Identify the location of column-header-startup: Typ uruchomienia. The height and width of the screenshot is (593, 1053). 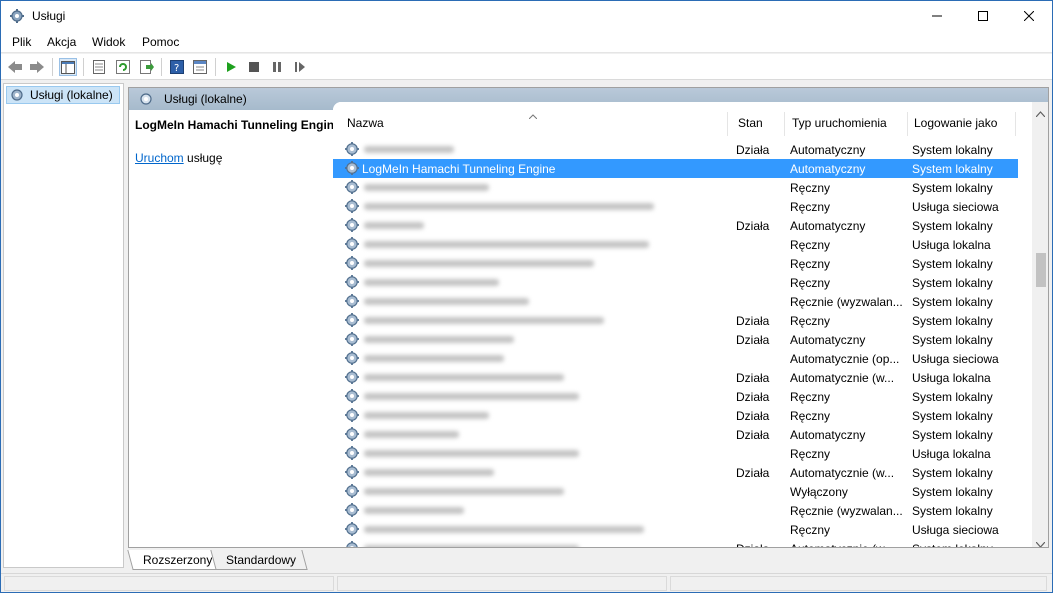
(839, 126).